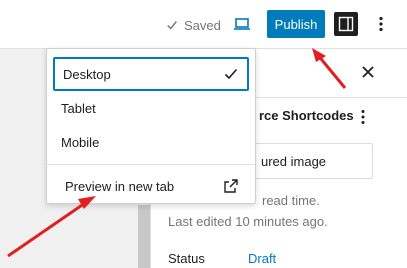  What do you see at coordinates (186, 258) in the screenshot?
I see `status-label: Status` at bounding box center [186, 258].